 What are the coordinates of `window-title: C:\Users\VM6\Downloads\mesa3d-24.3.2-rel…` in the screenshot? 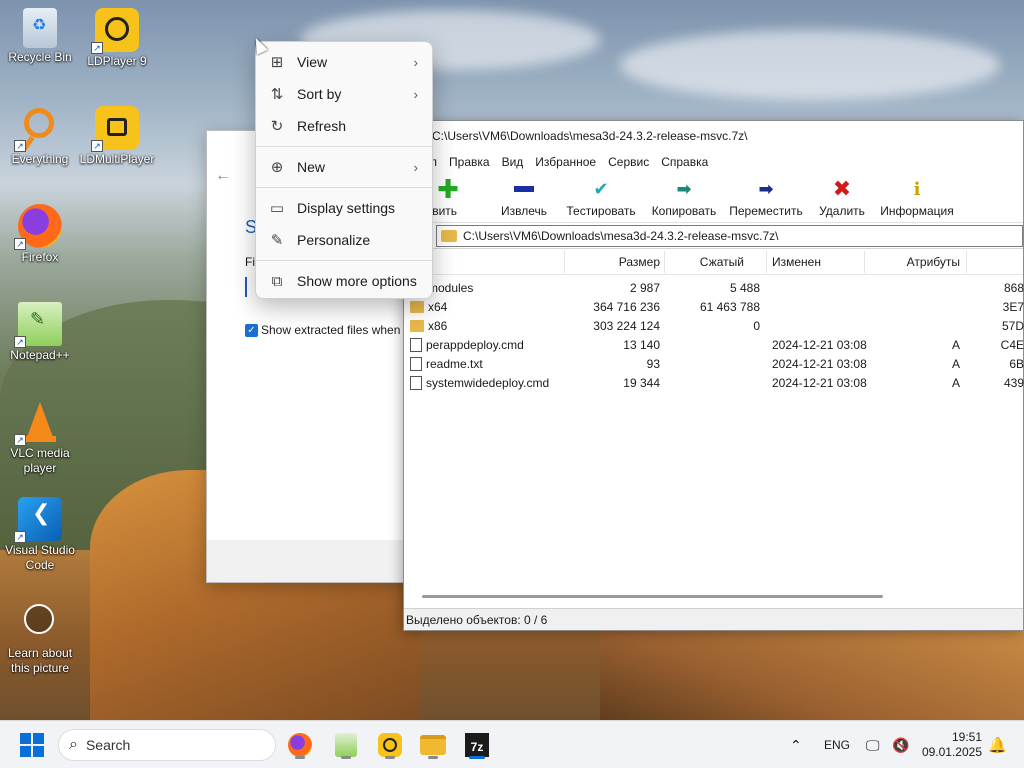 It's located at (713, 136).